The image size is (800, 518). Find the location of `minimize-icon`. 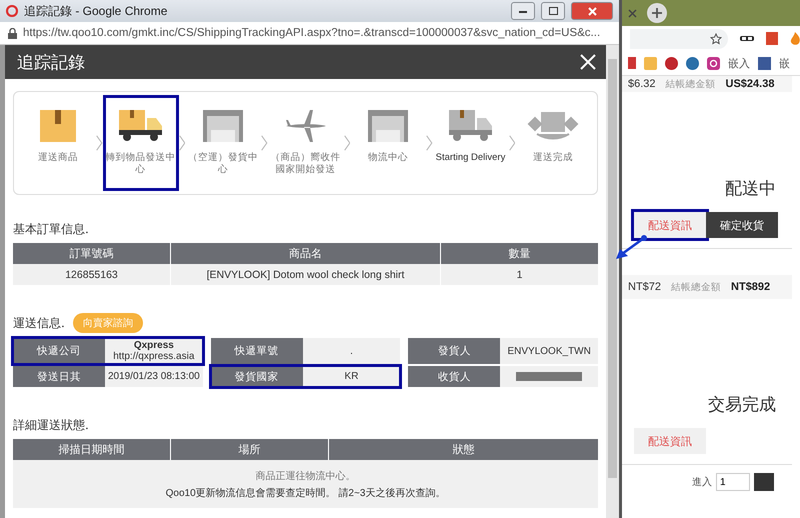

minimize-icon is located at coordinates (523, 11).